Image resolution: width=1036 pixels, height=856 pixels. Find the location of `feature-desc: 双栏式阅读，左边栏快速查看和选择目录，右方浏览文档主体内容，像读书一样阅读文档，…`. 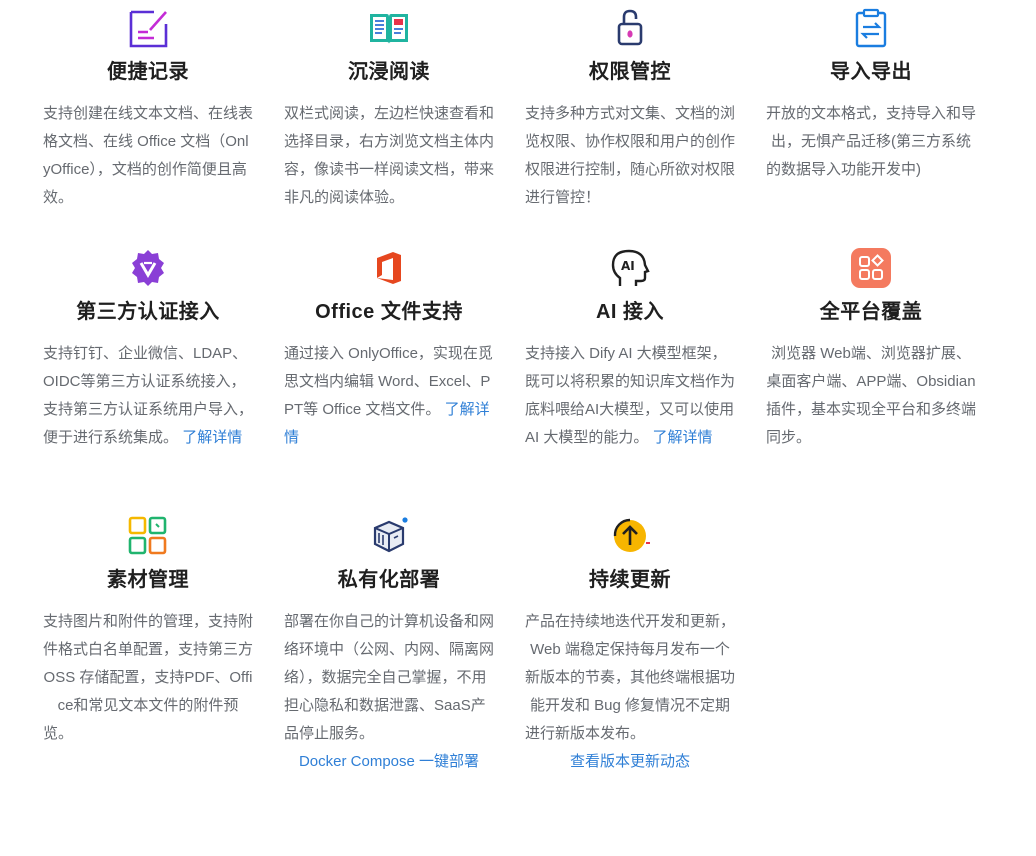

feature-desc: 双栏式阅读，左边栏快速查看和选择目录，右方浏览文档主体内容，像读书一样阅读文档，… is located at coordinates (389, 155).